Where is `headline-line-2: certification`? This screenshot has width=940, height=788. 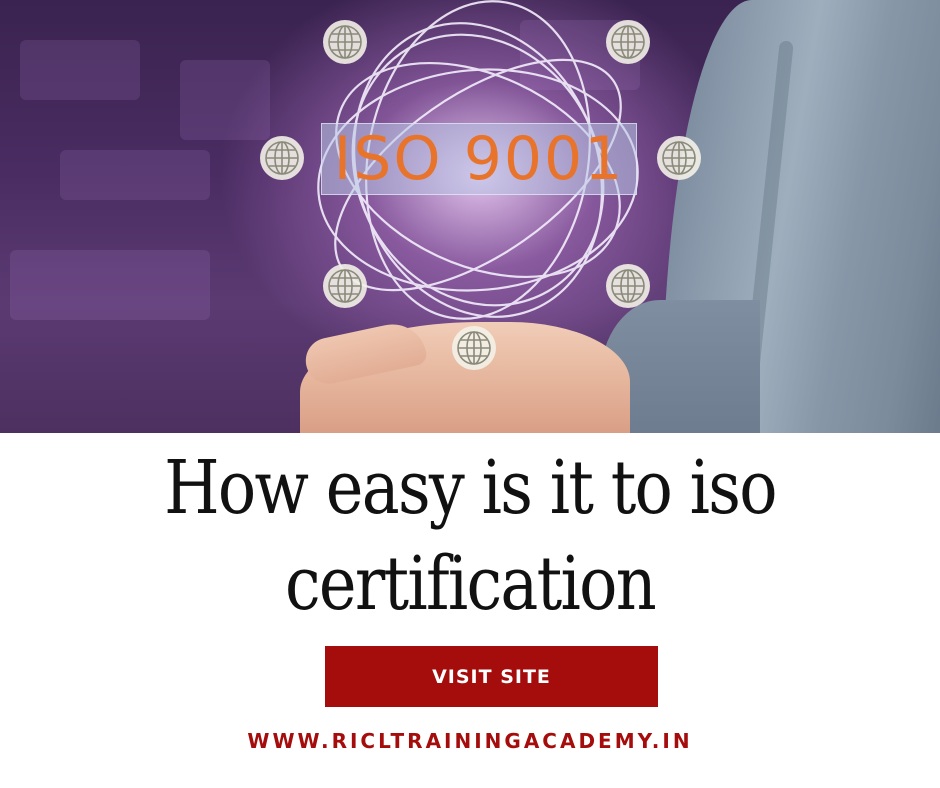 headline-line-2: certification is located at coordinates (470, 584).